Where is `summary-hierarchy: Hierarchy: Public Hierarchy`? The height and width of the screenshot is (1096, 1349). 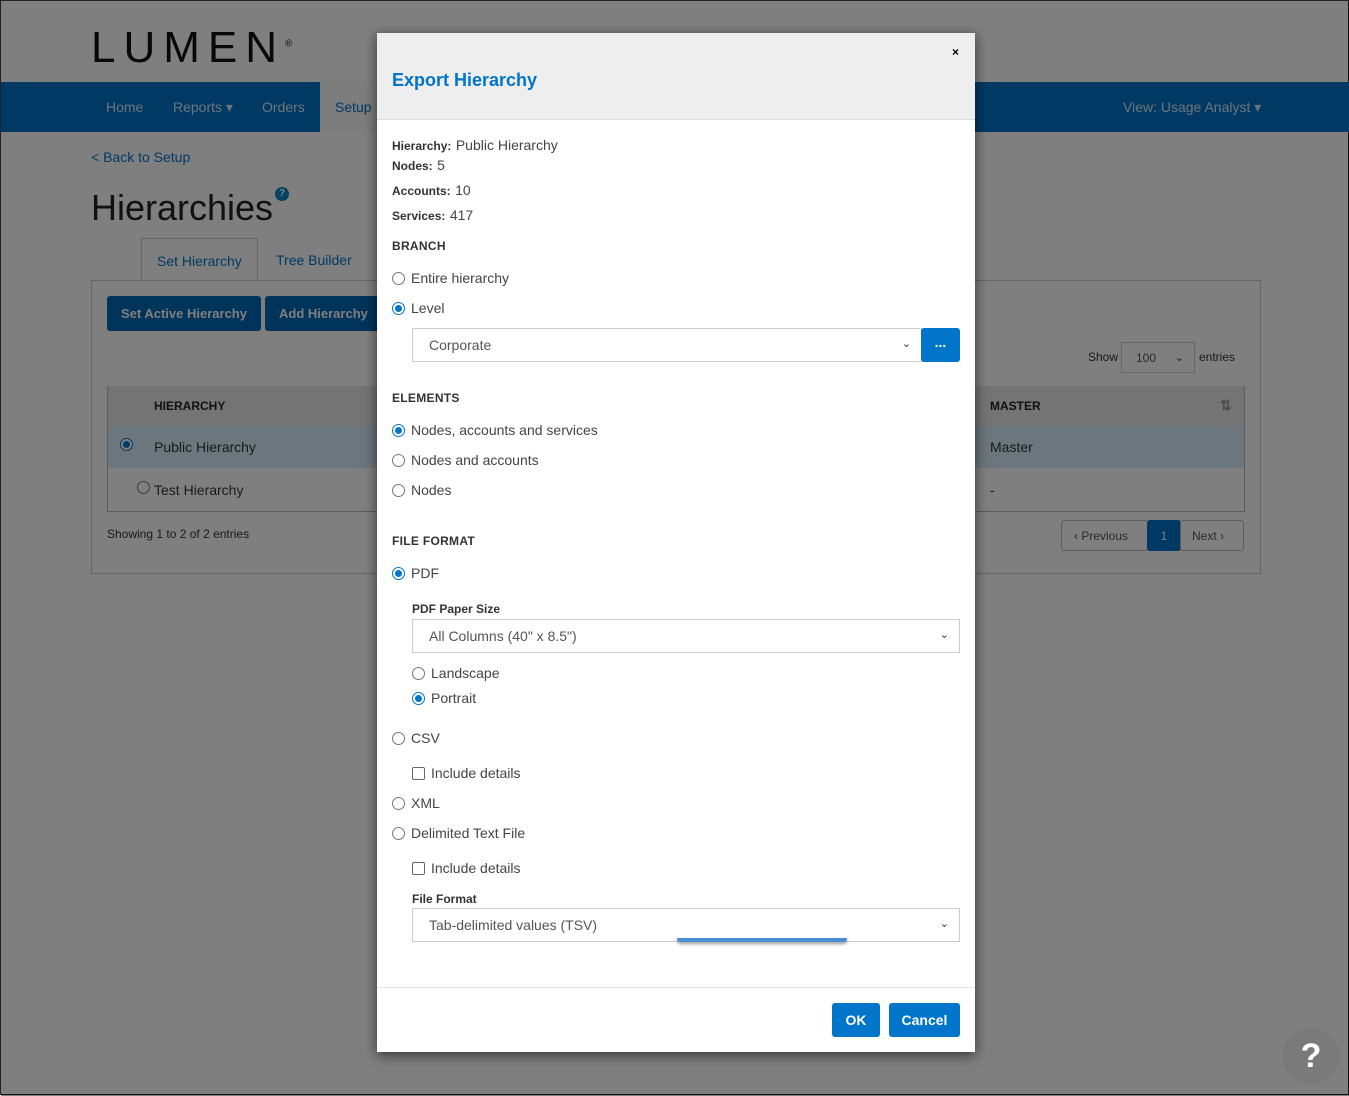
summary-hierarchy: Hierarchy: Public Hierarchy is located at coordinates (475, 146).